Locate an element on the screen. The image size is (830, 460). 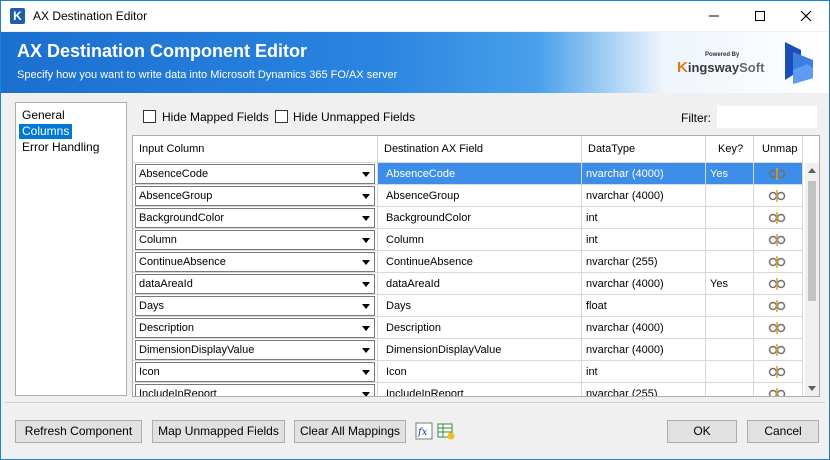
table-row: AbsenceGroup AbsenceGroup nvarchar (4000) is located at coordinates (469, 196).